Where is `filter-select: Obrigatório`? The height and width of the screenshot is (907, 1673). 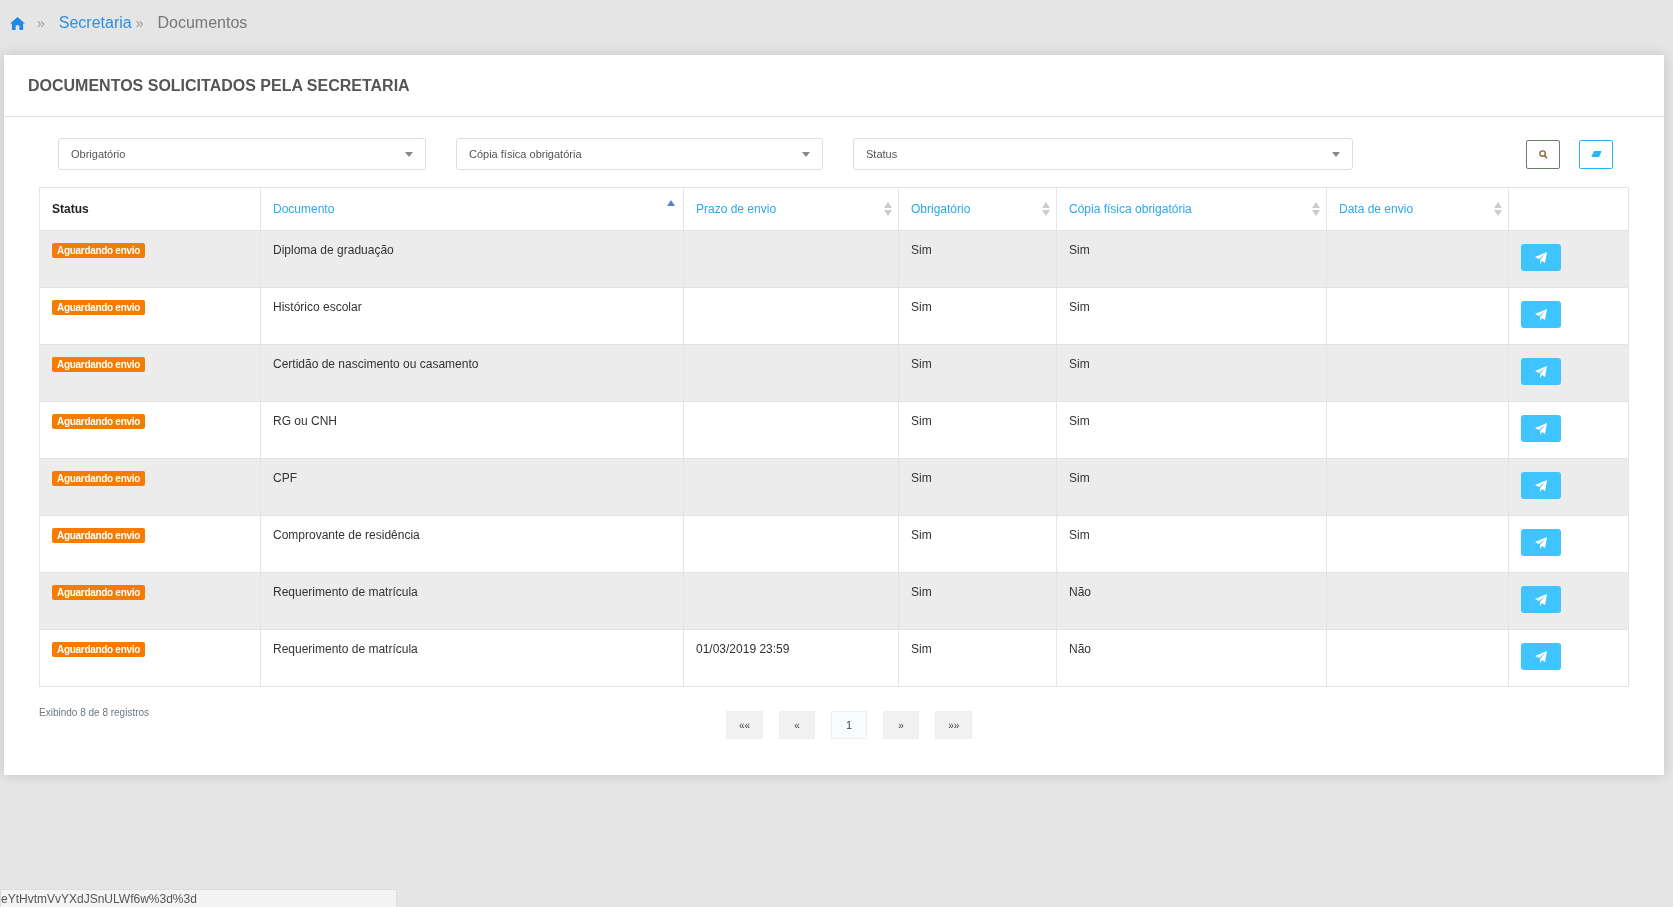
filter-select: Obrigatório is located at coordinates (242, 154).